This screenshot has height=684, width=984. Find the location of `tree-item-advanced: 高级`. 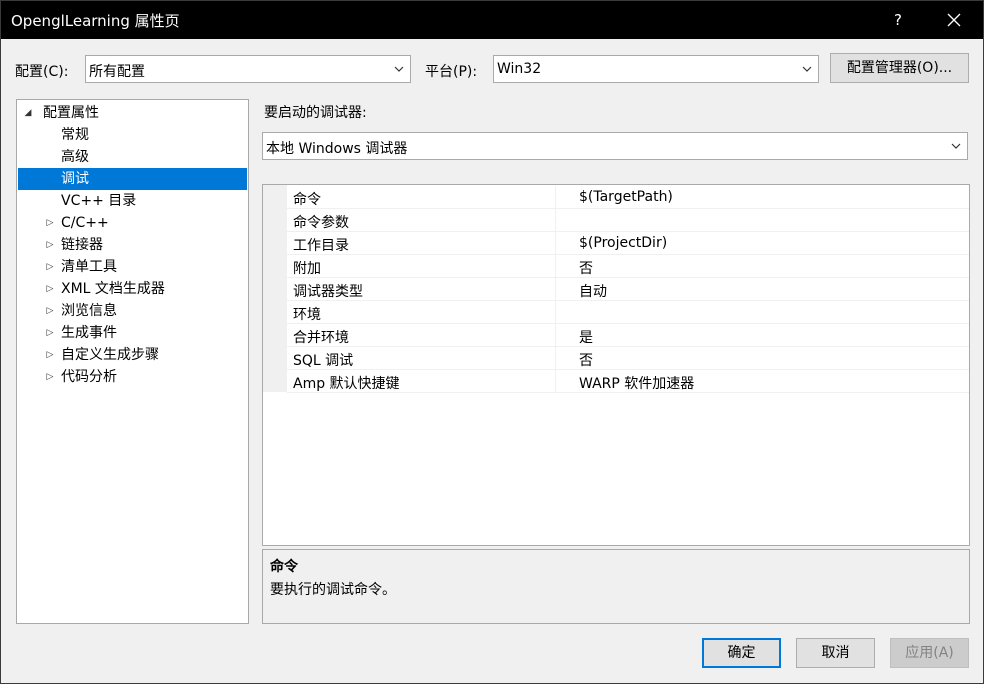

tree-item-advanced: 高级 is located at coordinates (133, 157).